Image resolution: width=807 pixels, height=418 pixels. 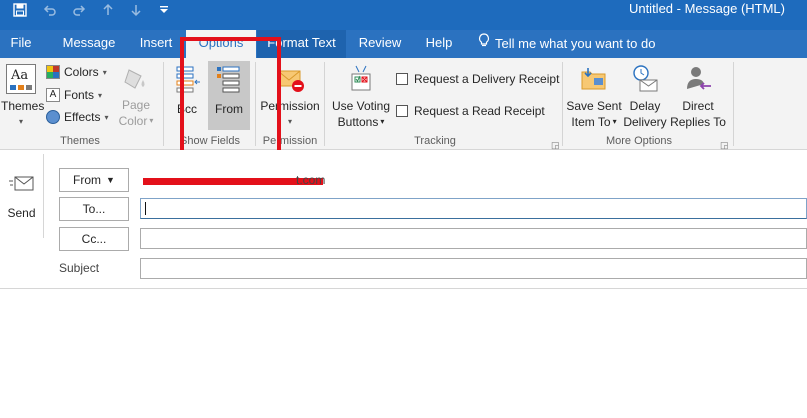 I want to click on cc-field, so click(x=473, y=238).